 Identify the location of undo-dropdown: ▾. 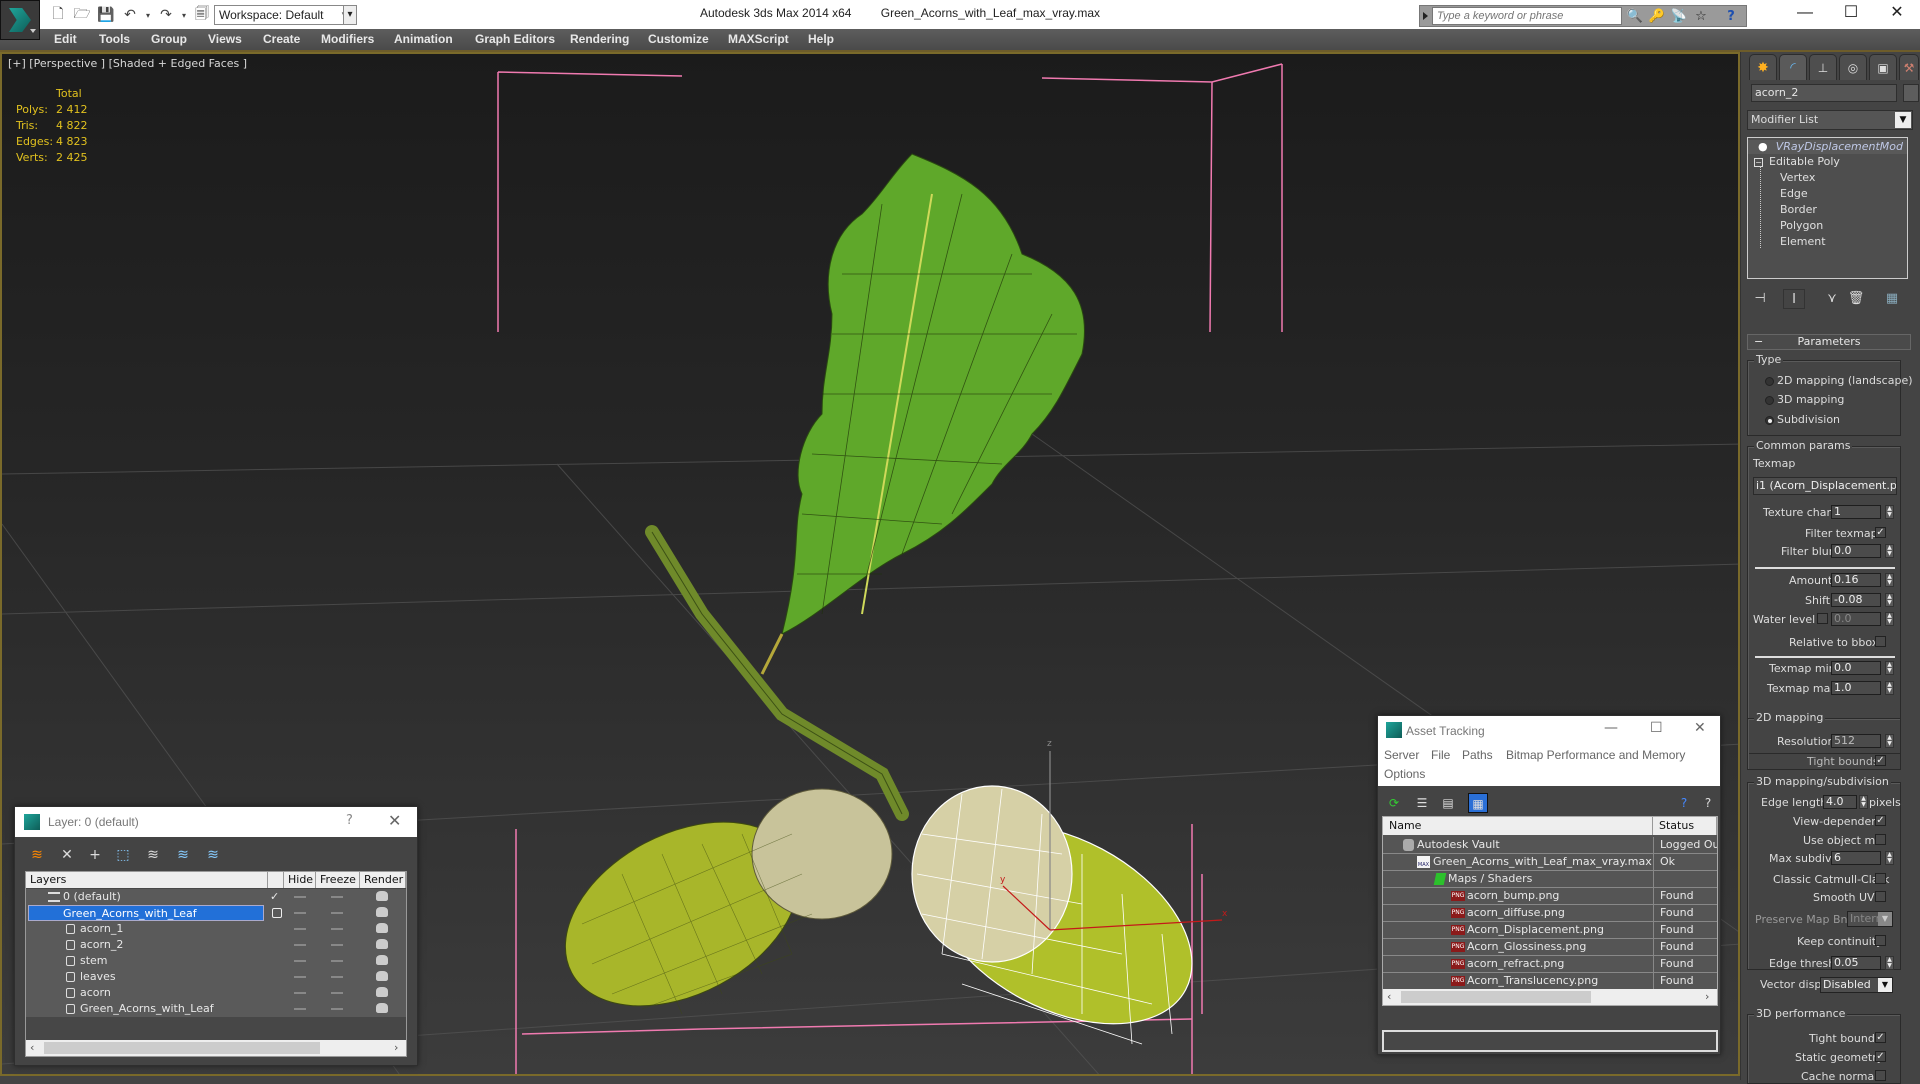
(148, 15).